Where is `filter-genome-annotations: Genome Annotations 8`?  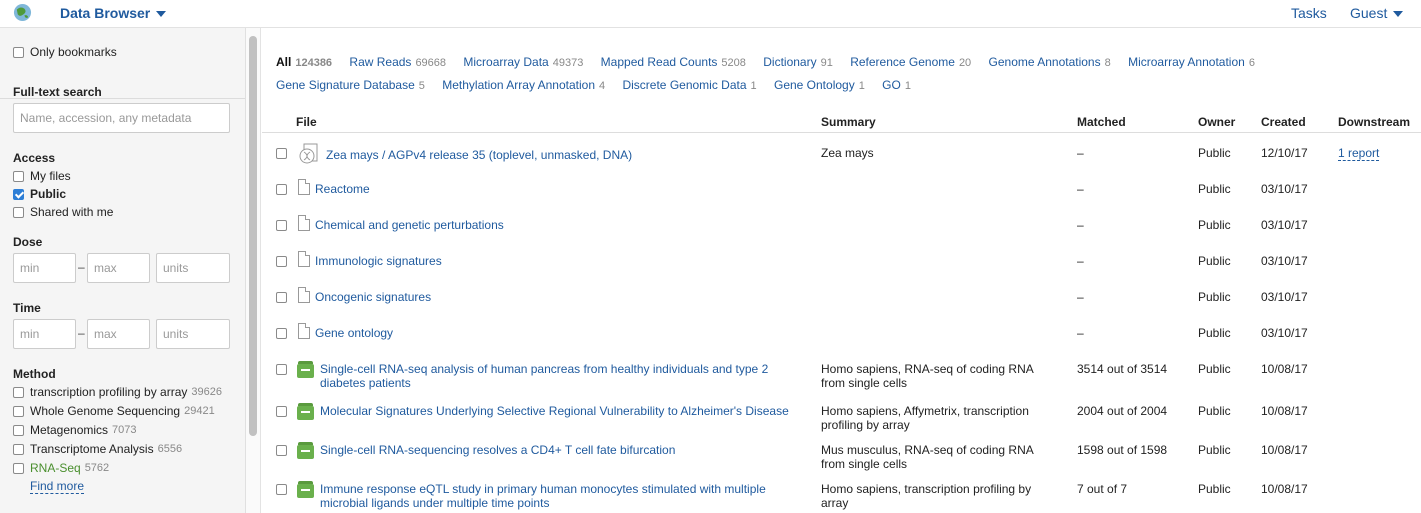 filter-genome-annotations: Genome Annotations 8 is located at coordinates (1050, 62).